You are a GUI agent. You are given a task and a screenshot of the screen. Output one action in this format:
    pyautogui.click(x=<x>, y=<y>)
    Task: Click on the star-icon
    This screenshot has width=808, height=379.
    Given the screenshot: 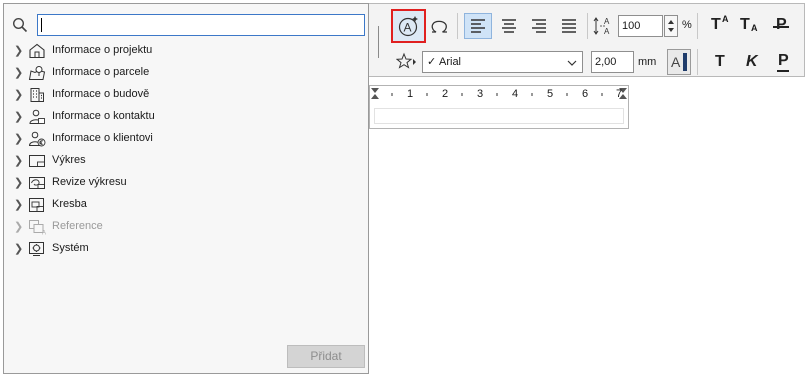 What is the action you would take?
    pyautogui.click(x=405, y=60)
    